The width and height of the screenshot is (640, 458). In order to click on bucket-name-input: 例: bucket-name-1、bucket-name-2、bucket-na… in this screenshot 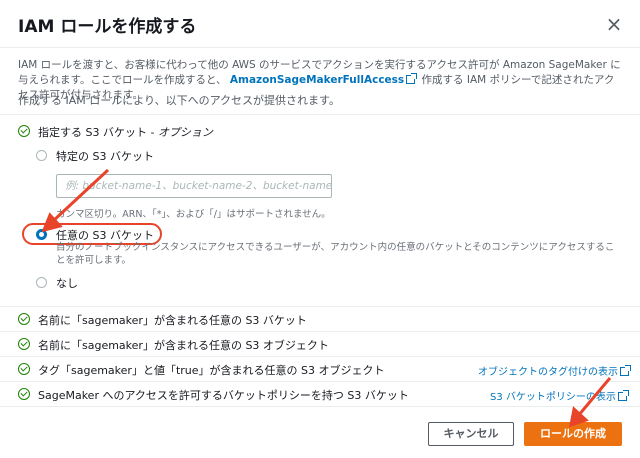, I will do `click(194, 186)`.